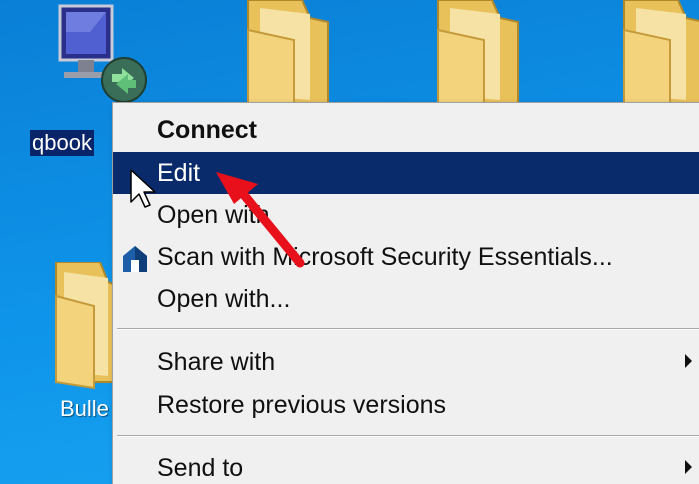 The height and width of the screenshot is (484, 699). I want to click on menu-item-label: Open with, so click(213, 215).